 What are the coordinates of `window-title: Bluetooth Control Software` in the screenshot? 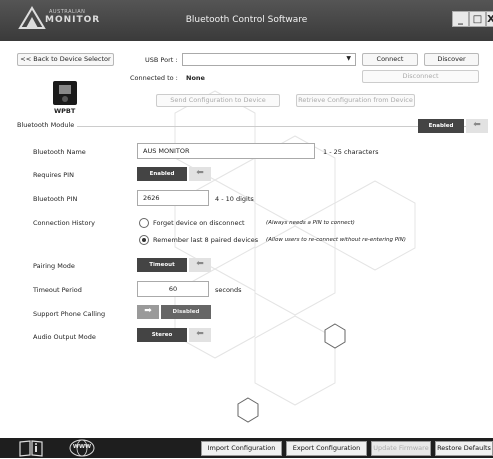 It's located at (246, 20).